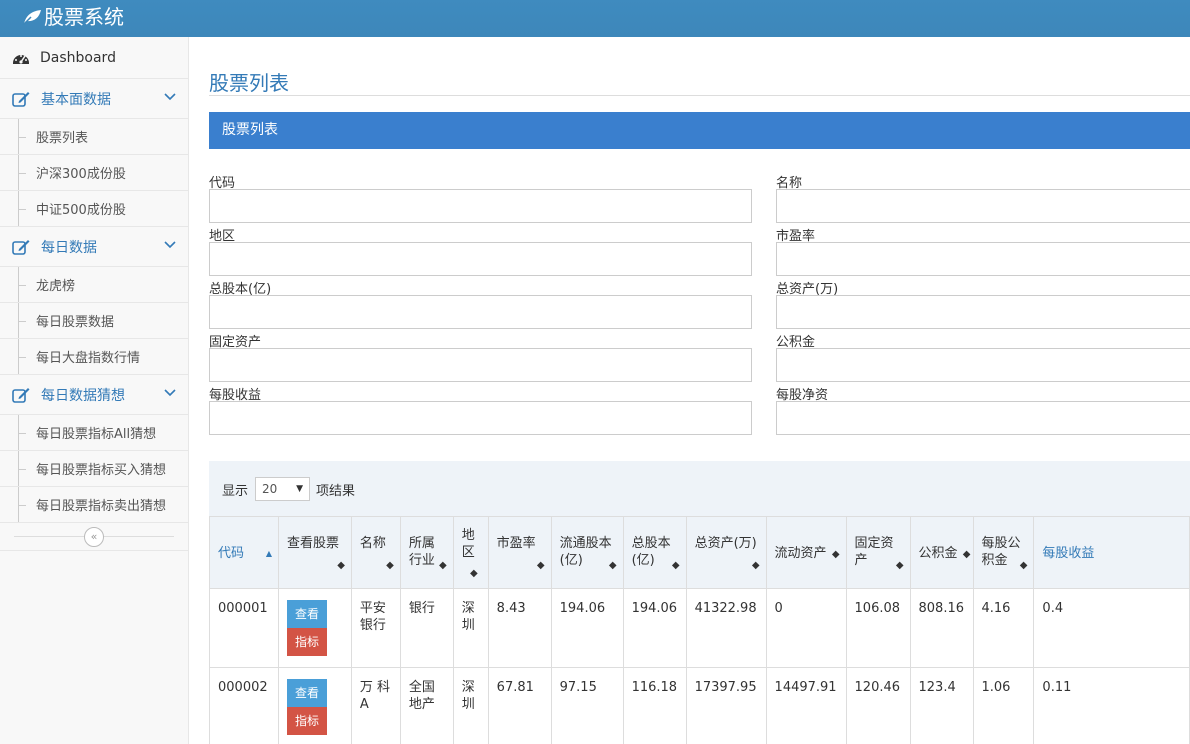 The width and height of the screenshot is (1190, 744). I want to click on col-header-label: 代码, so click(231, 553).